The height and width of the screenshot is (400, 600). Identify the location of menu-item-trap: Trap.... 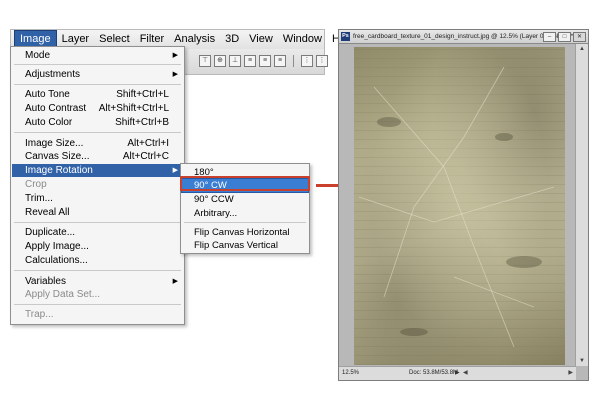
(97, 314).